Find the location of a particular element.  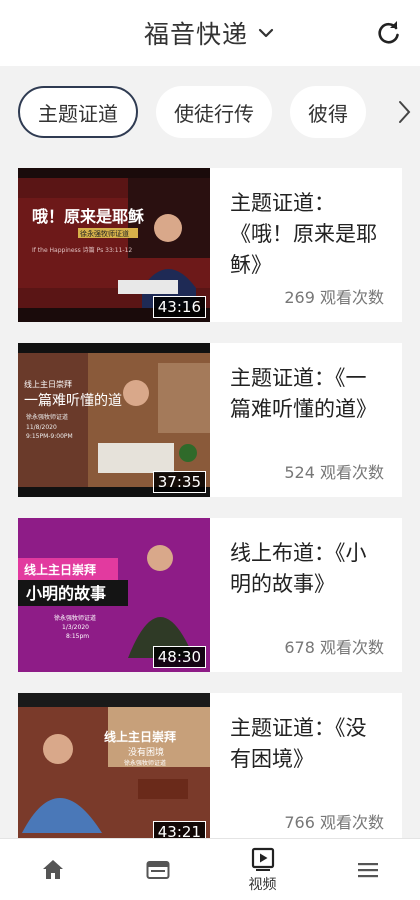

video-thumbnail: 线上主日崇拜 没有困境 徐永强牧师证道 43:21 is located at coordinates (114, 770).